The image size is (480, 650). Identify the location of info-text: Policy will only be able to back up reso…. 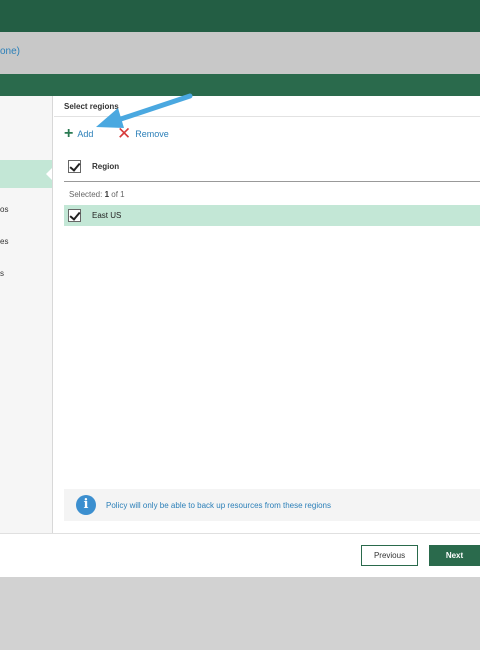
(218, 505).